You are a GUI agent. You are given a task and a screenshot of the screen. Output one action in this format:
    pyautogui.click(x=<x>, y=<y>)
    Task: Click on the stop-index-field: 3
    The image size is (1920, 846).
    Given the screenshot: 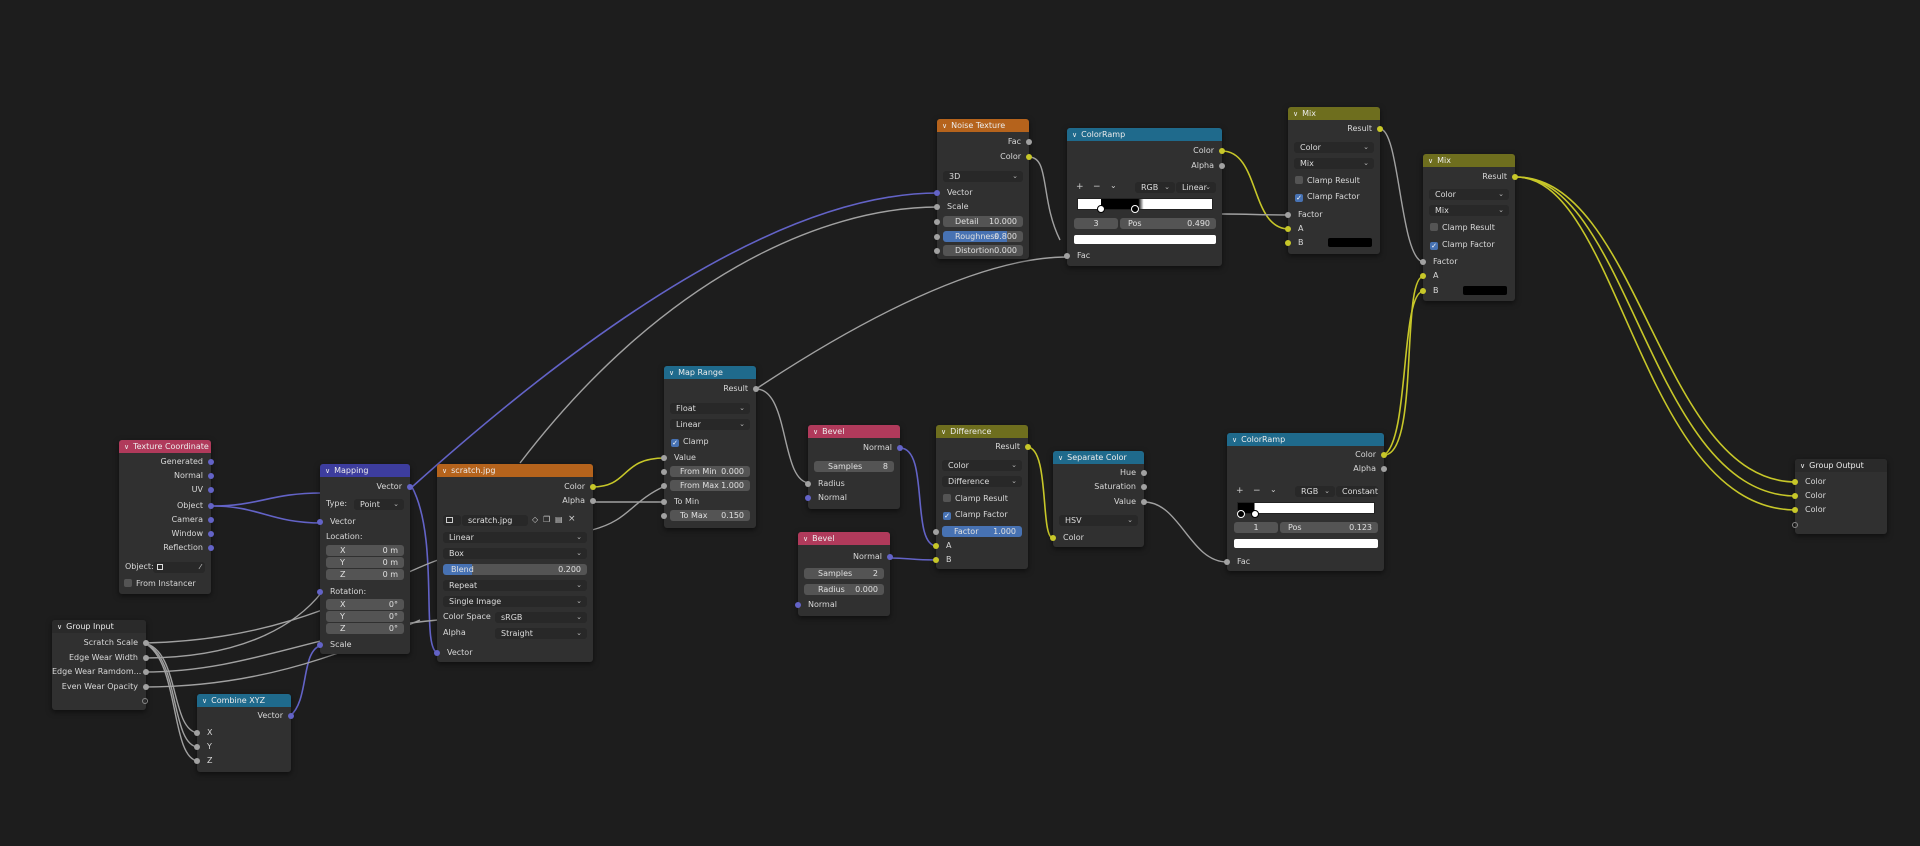 What is the action you would take?
    pyautogui.click(x=1096, y=223)
    